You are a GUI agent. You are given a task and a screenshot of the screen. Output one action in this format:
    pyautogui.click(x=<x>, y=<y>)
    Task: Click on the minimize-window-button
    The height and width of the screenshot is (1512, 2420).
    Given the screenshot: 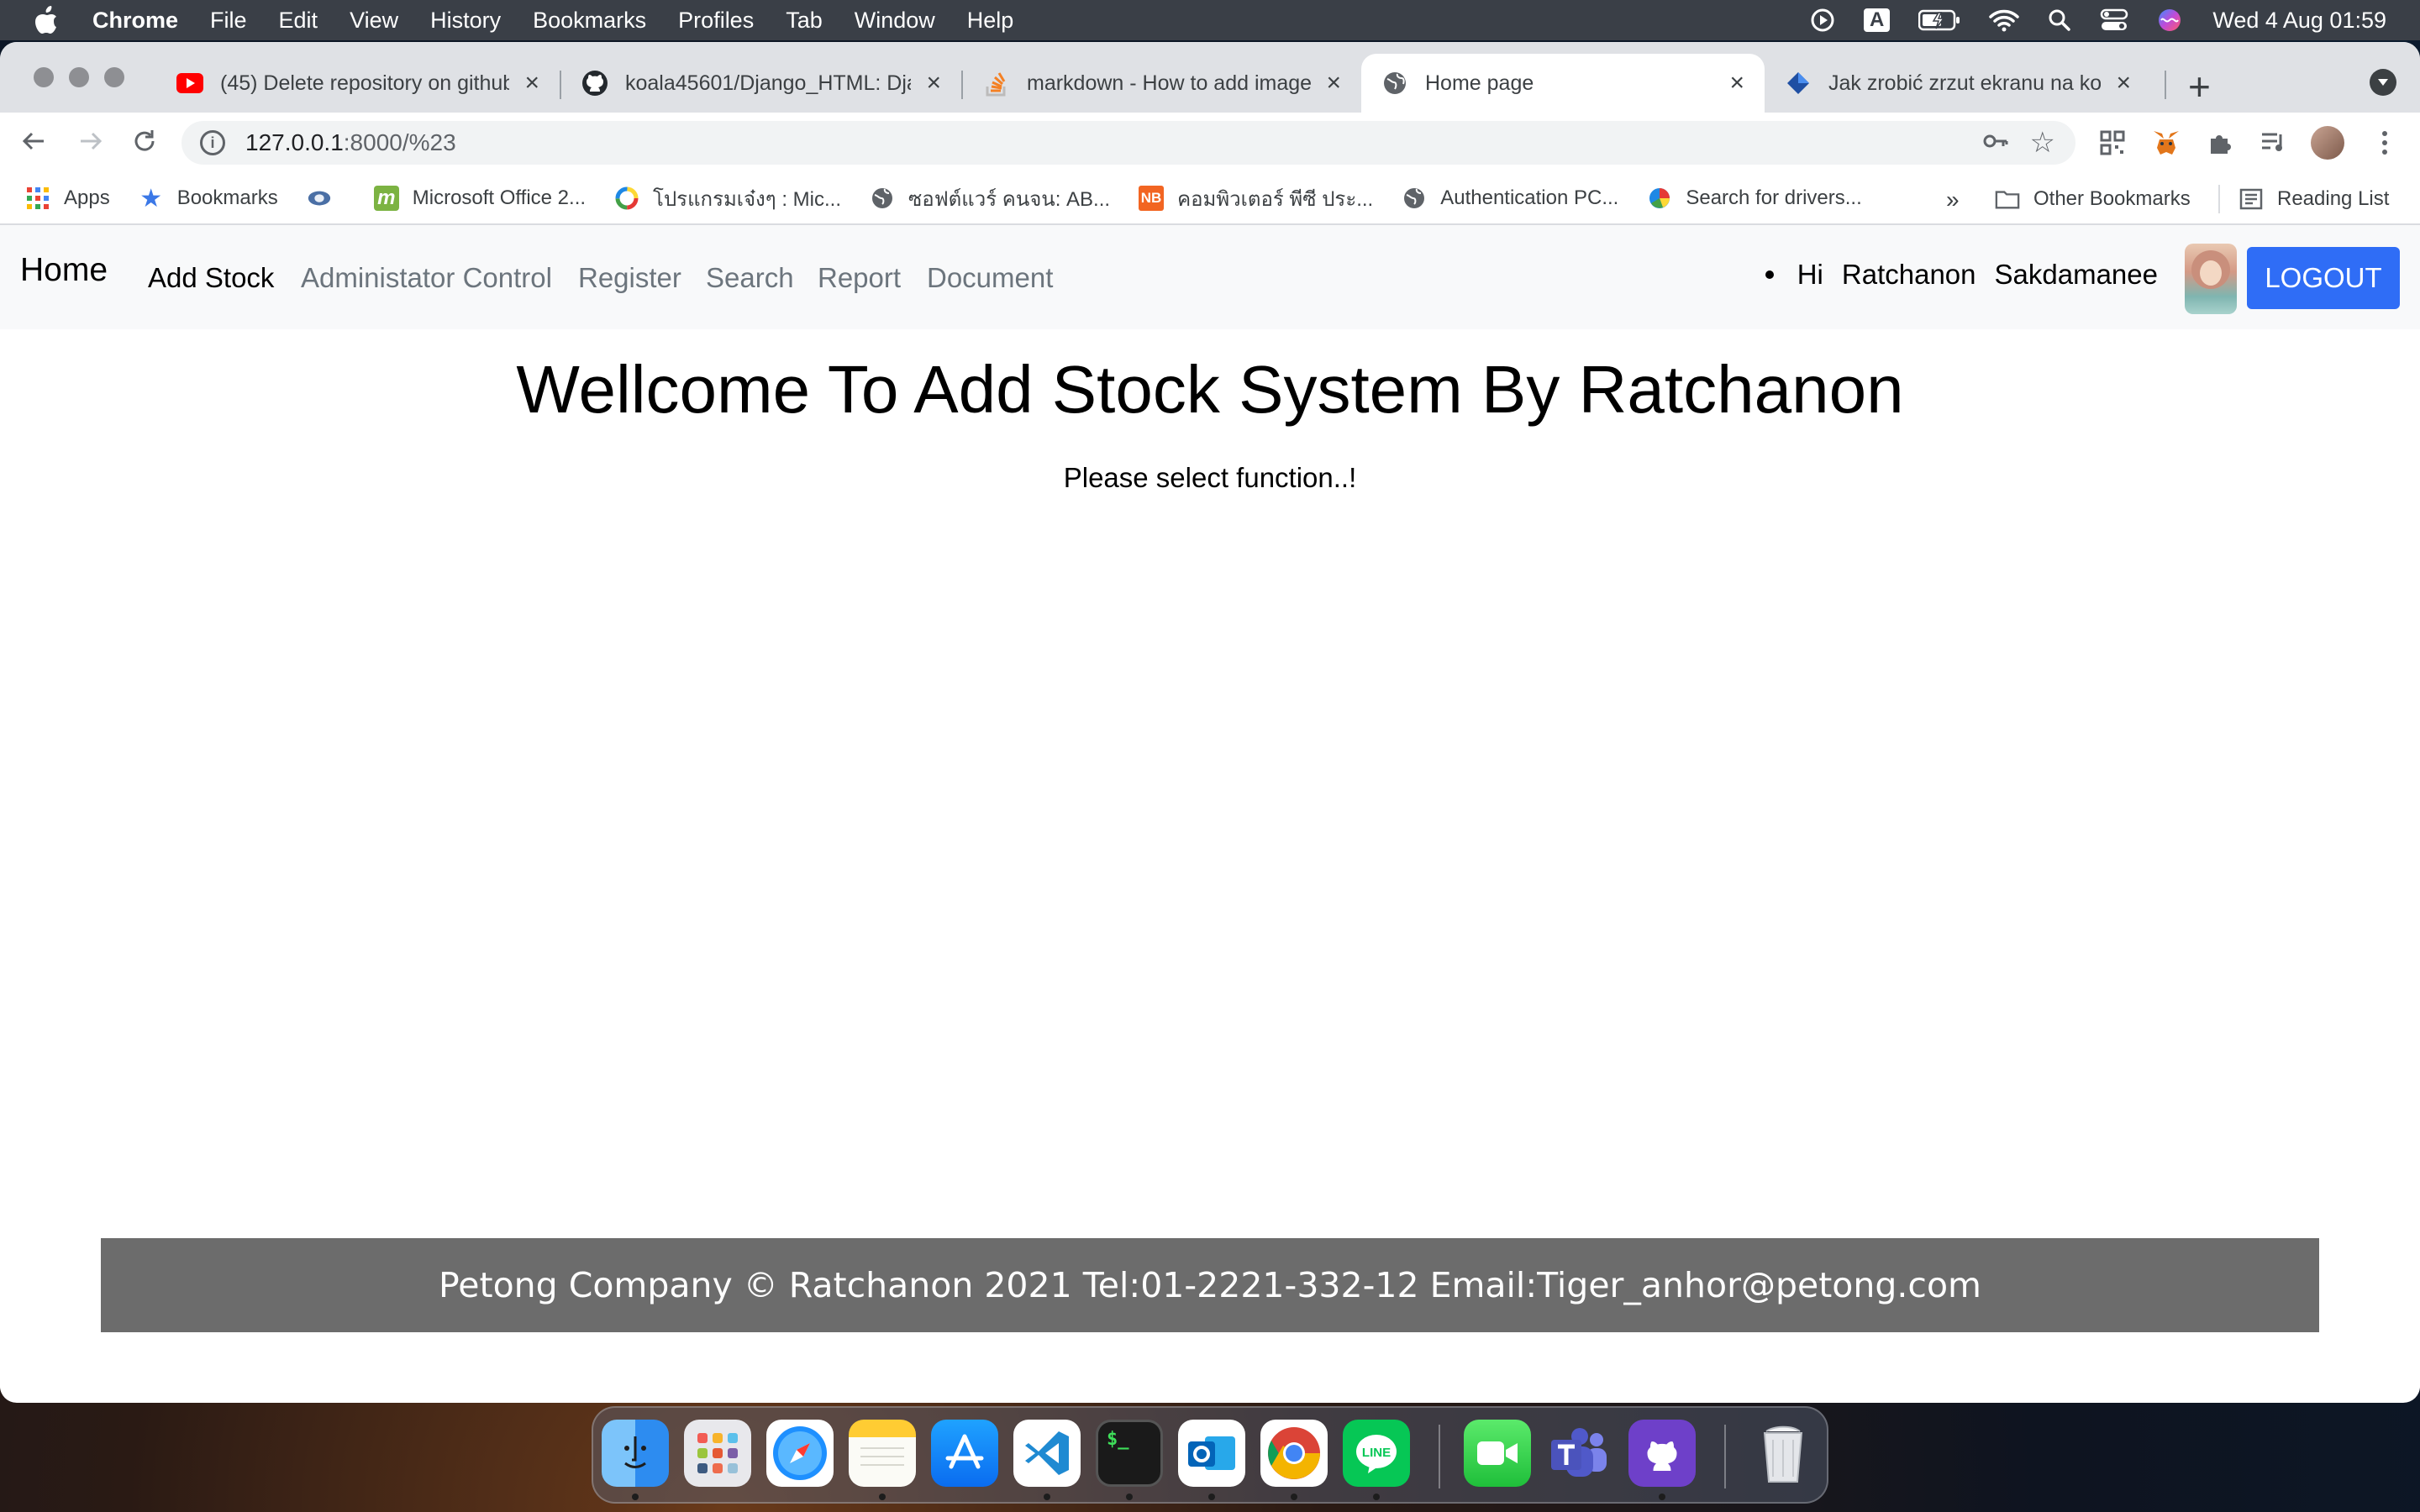 What is the action you would take?
    pyautogui.click(x=79, y=77)
    